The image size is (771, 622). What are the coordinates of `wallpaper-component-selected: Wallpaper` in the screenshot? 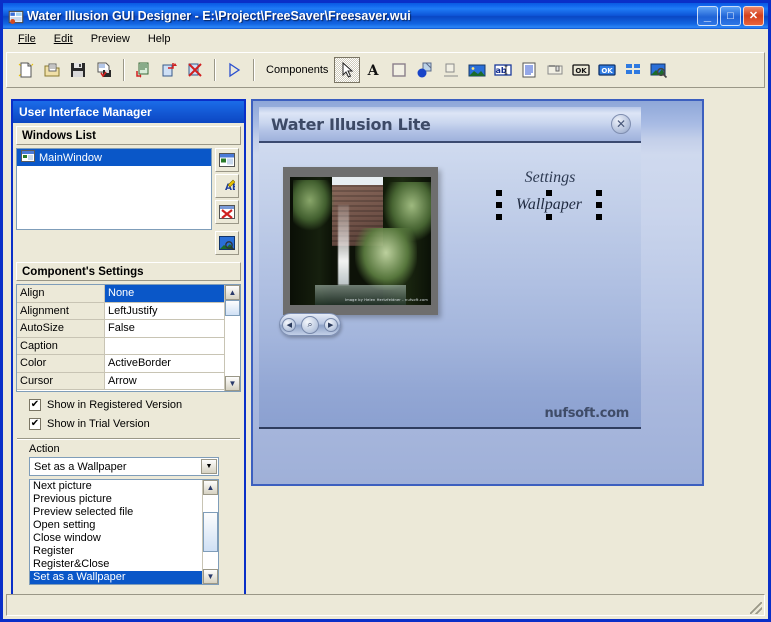 It's located at (549, 205).